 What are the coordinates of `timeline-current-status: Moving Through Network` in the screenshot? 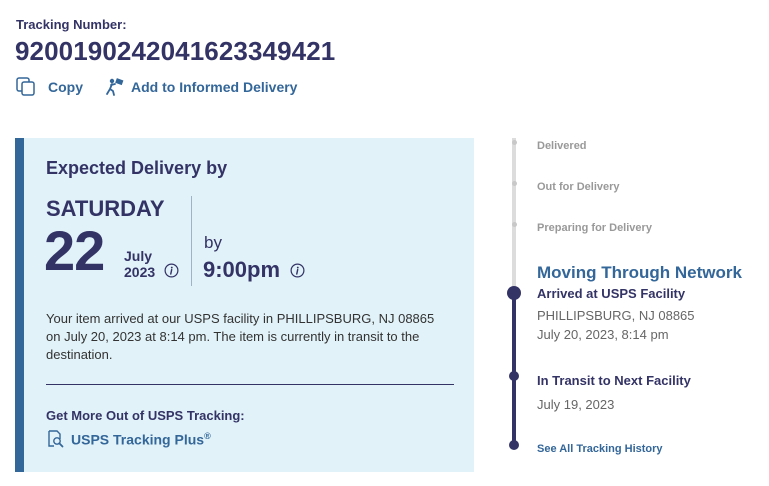 It's located at (639, 272).